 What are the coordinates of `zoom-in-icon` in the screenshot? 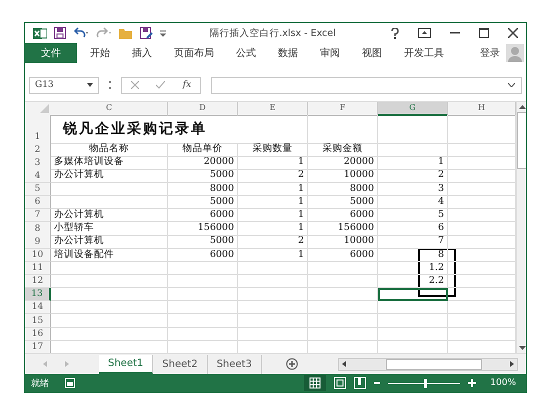 It's located at (472, 383).